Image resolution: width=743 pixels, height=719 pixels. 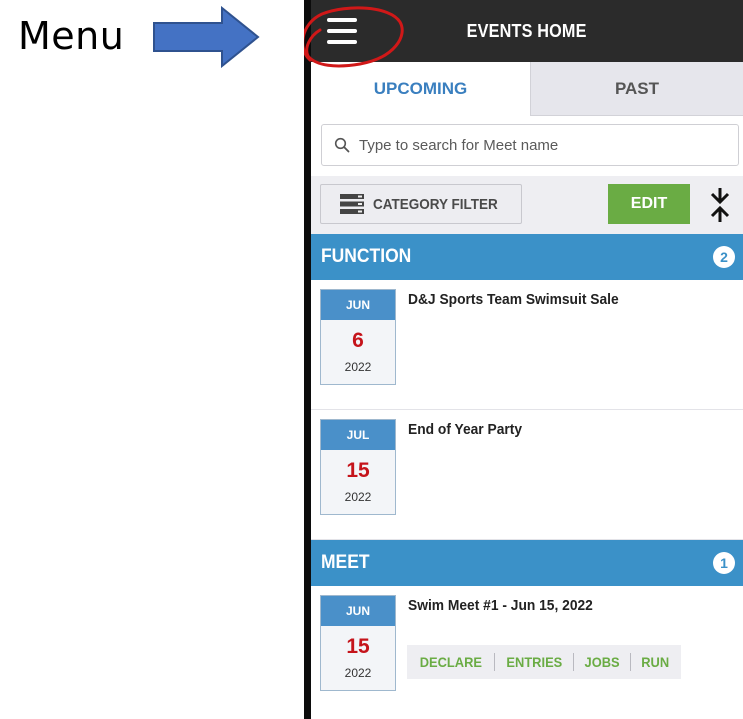 I want to click on section-title: MEET, so click(x=345, y=562).